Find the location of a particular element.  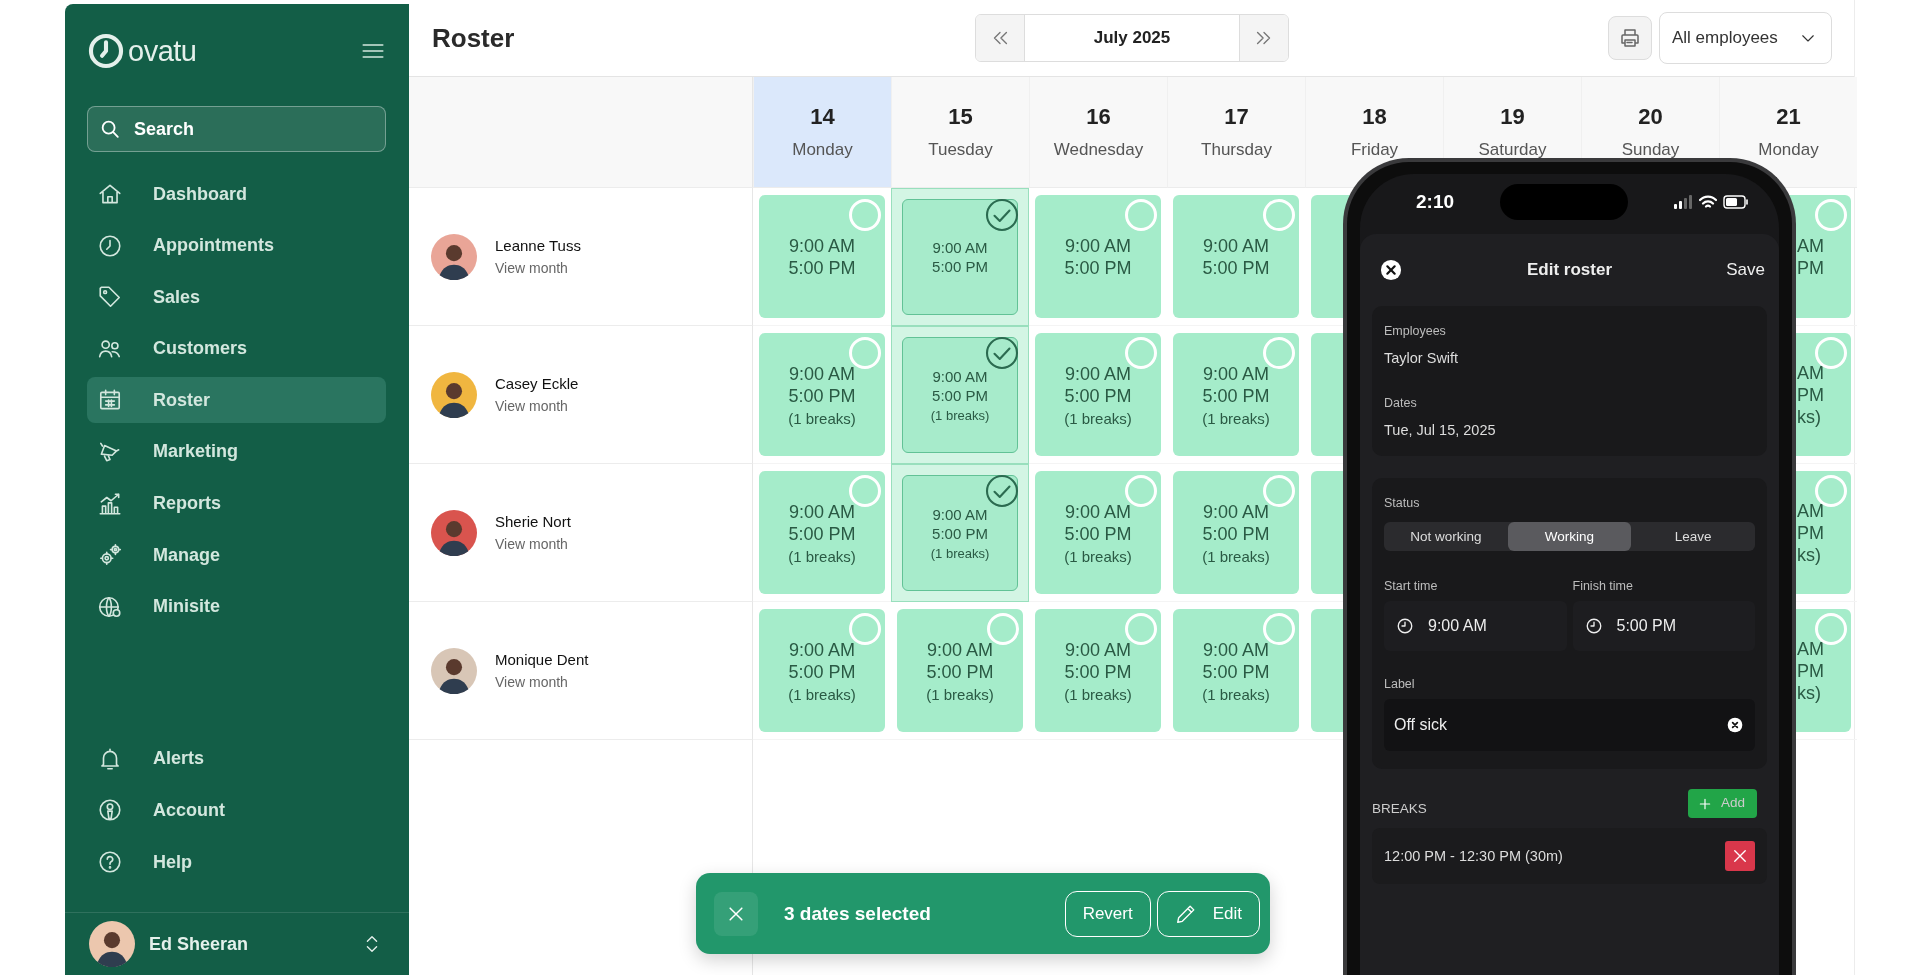

label-field: Off sick is located at coordinates (1569, 725).